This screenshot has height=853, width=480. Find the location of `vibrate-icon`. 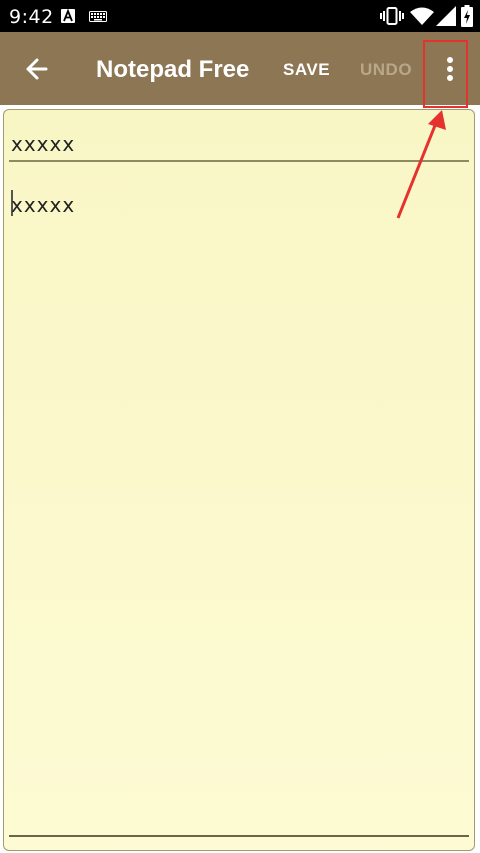

vibrate-icon is located at coordinates (392, 16).